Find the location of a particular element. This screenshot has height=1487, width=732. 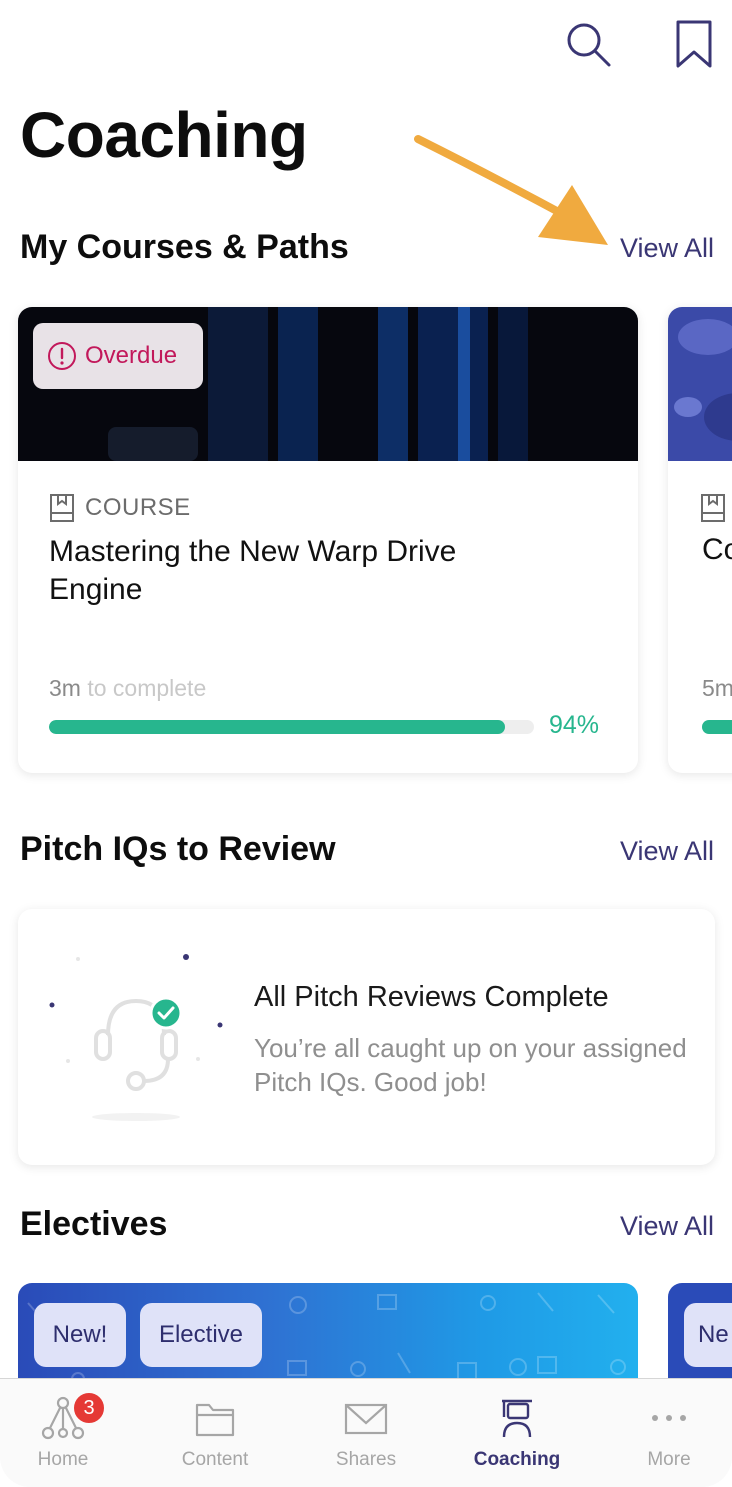

folder-icon is located at coordinates (215, 1420).